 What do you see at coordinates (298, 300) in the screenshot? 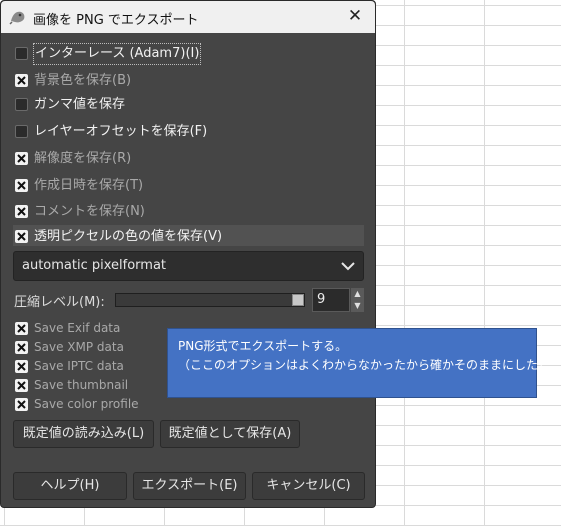
I see `slider-thumb` at bounding box center [298, 300].